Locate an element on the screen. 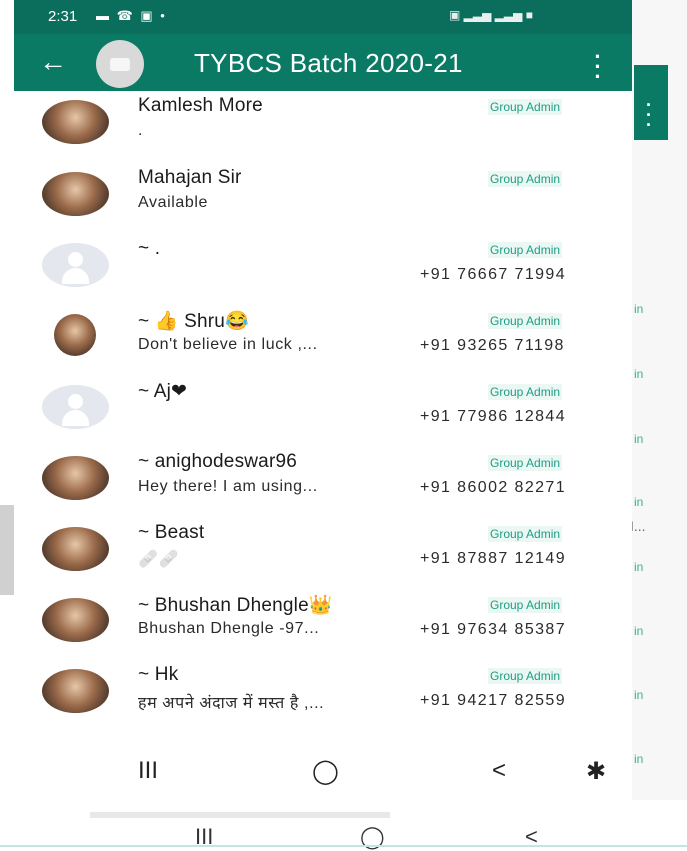 The width and height of the screenshot is (687, 851). system-navigation-bar: III ◯ < ✱ is located at coordinates (323, 772).